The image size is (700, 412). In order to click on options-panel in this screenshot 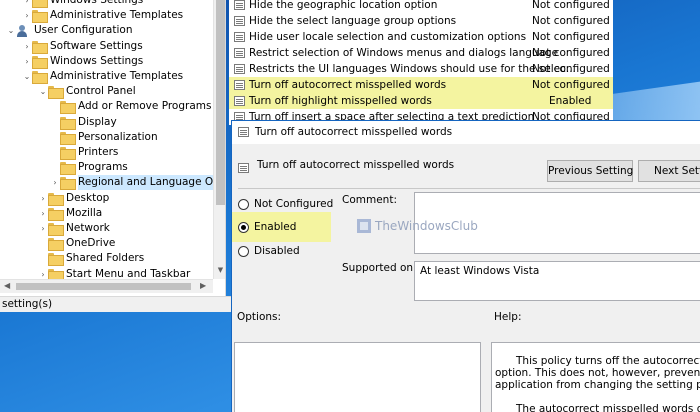, I will do `click(357, 377)`.